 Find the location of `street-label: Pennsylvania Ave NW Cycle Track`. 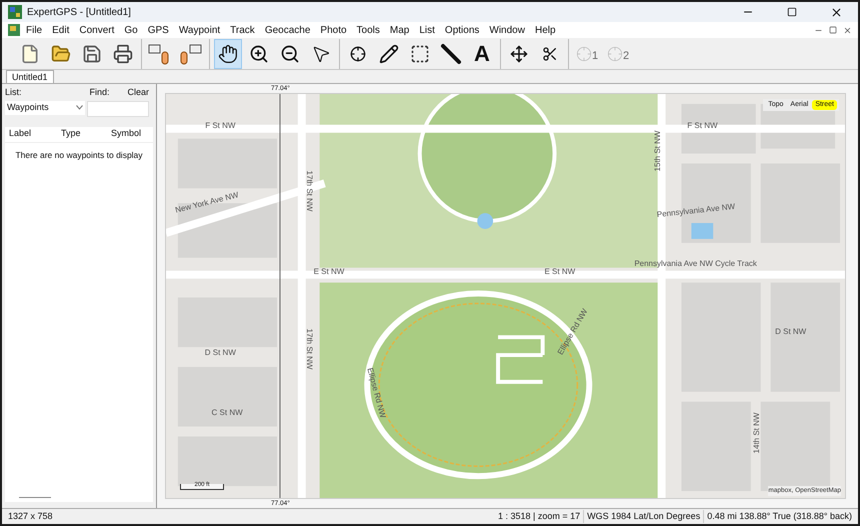

street-label: Pennsylvania Ave NW Cycle Track is located at coordinates (695, 264).